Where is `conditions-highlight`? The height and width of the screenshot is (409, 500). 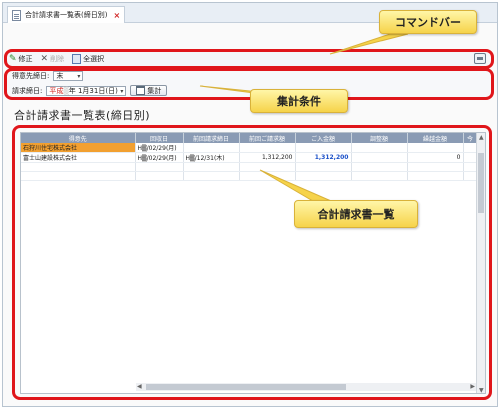
conditions-highlight is located at coordinates (249, 84).